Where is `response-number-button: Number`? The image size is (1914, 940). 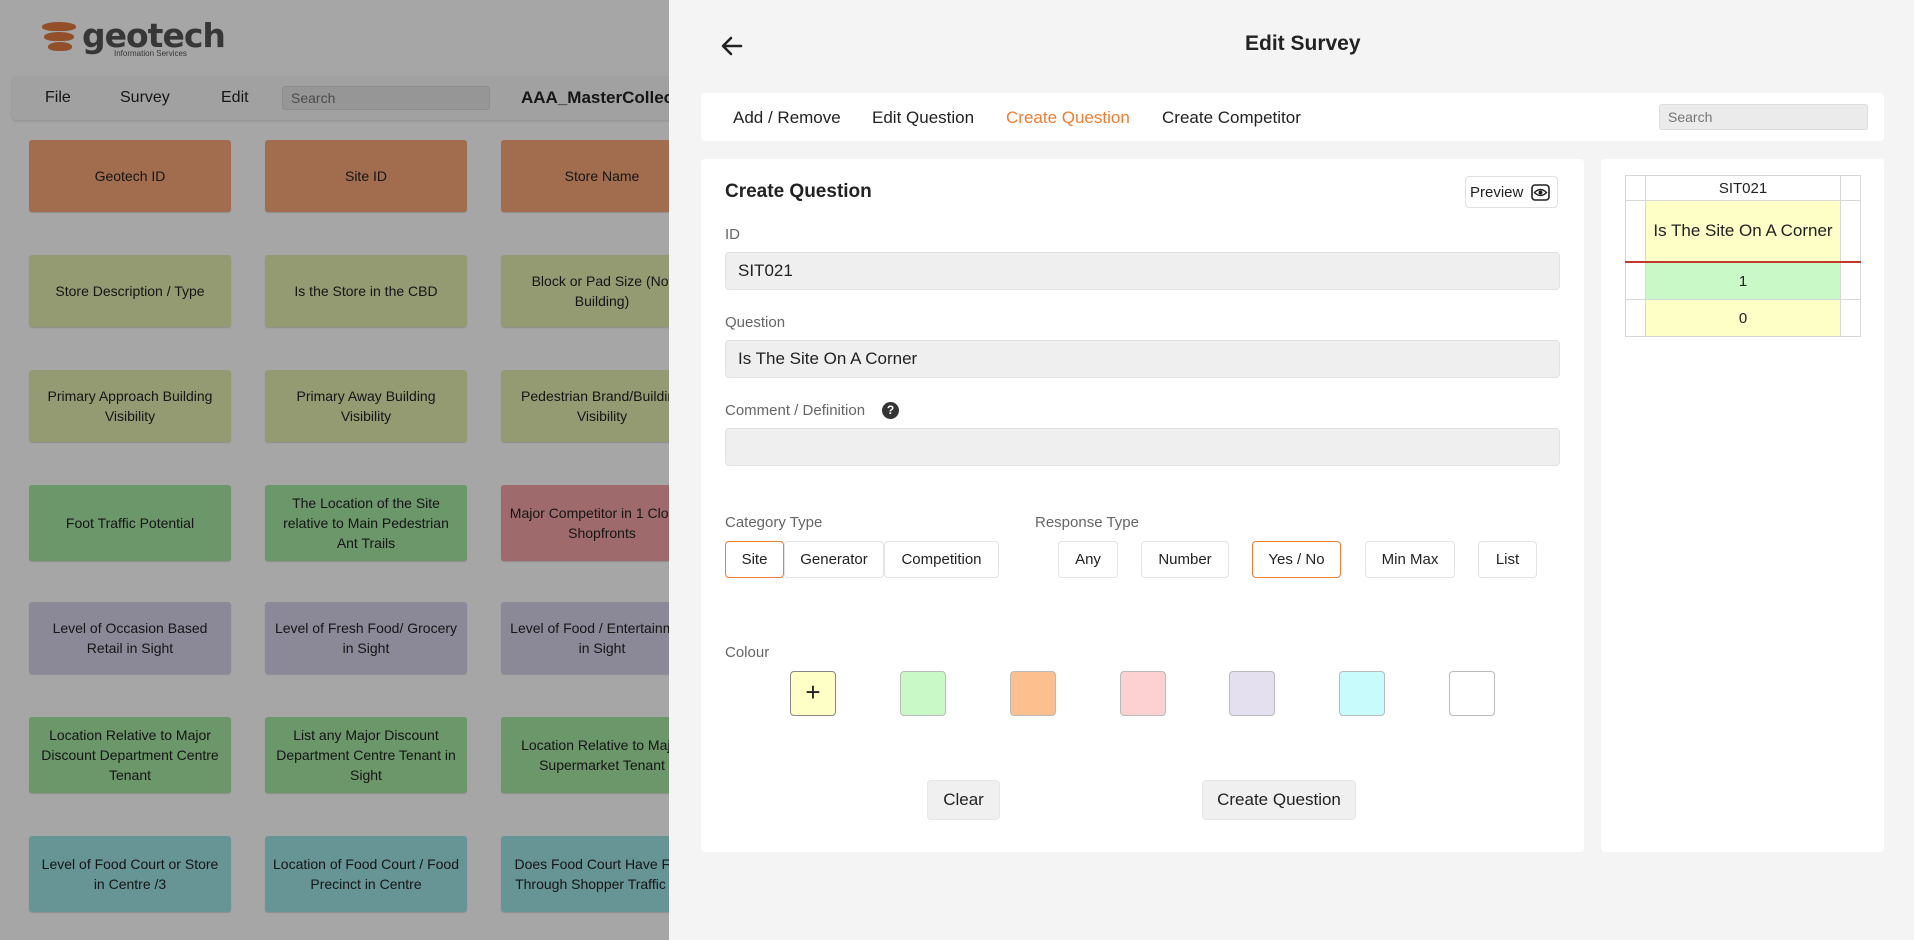
response-number-button: Number is located at coordinates (1185, 559).